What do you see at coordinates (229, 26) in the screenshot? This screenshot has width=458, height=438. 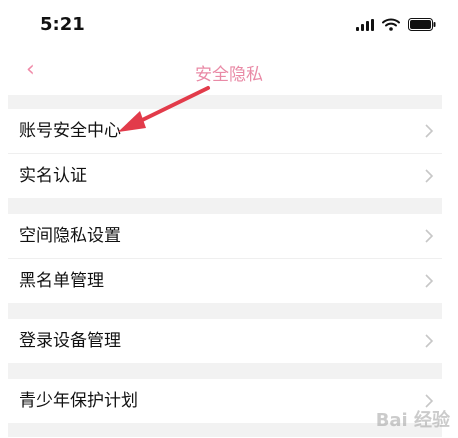 I see `status-bar: 5:21` at bounding box center [229, 26].